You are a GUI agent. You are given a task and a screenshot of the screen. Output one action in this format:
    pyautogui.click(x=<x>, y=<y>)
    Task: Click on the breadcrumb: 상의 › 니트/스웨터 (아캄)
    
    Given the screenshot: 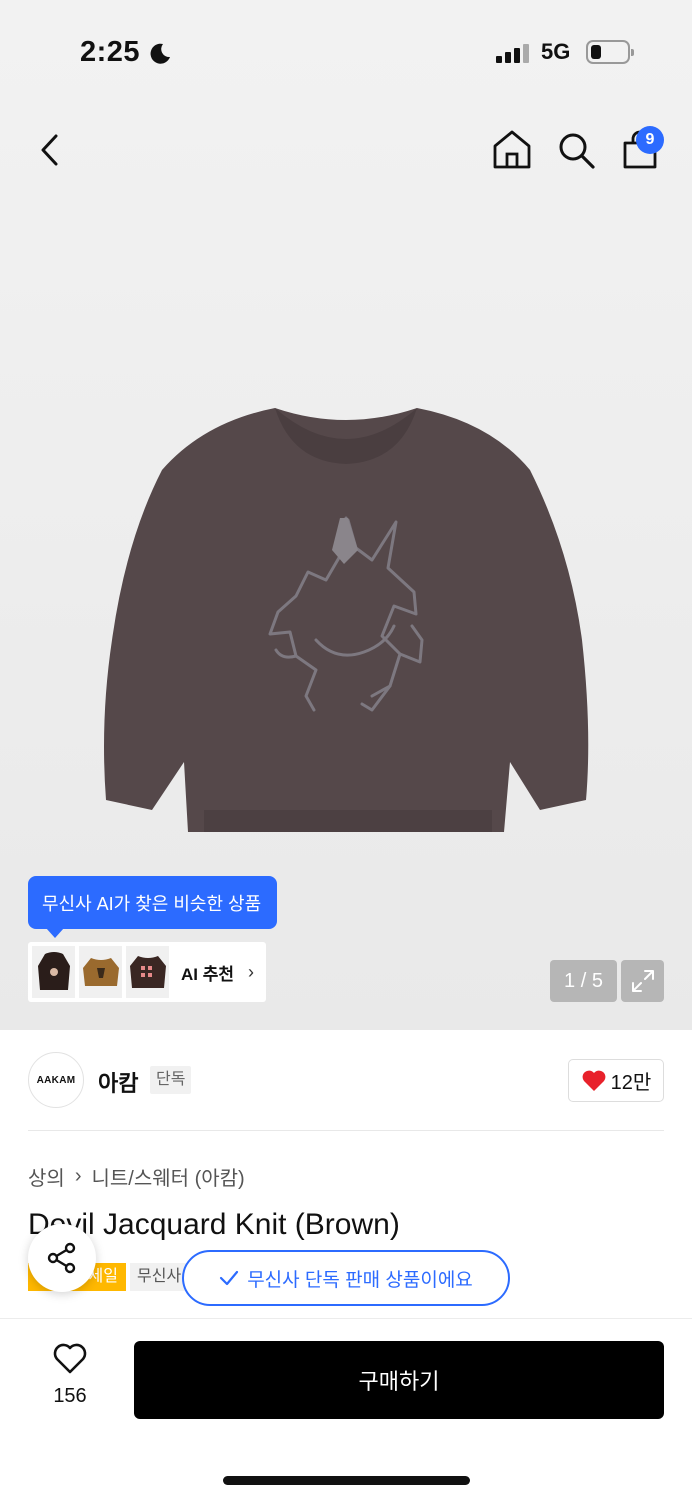 What is the action you would take?
    pyautogui.click(x=136, y=1176)
    